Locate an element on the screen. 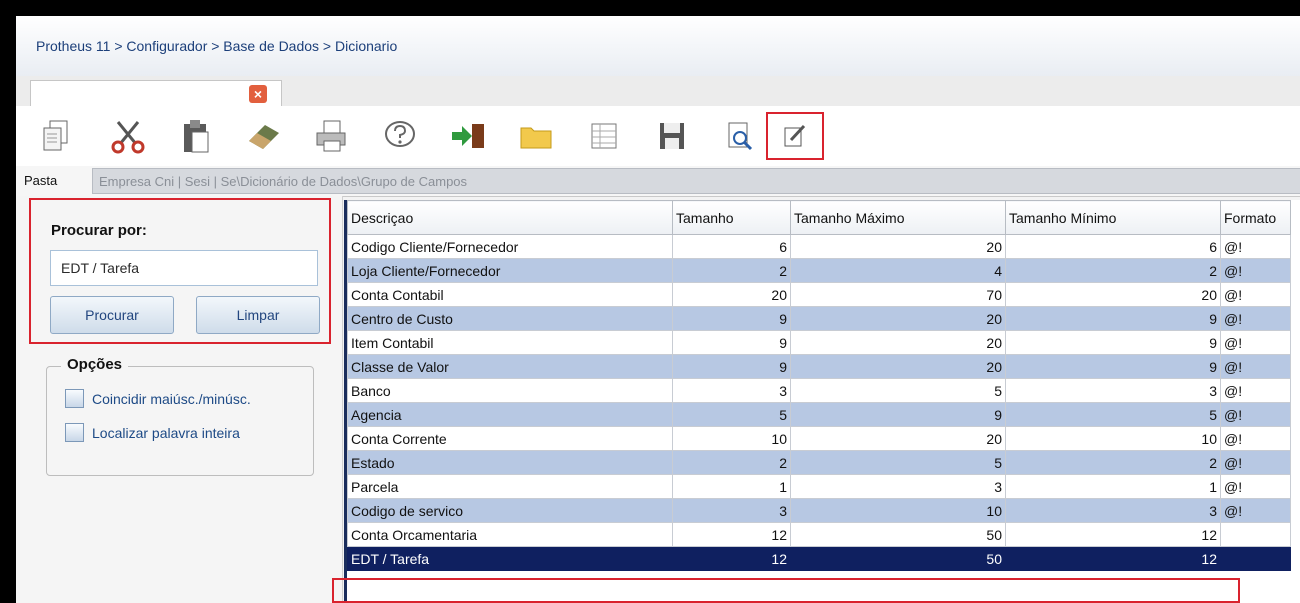 The height and width of the screenshot is (603, 1300). search-button: Procurar is located at coordinates (112, 315).